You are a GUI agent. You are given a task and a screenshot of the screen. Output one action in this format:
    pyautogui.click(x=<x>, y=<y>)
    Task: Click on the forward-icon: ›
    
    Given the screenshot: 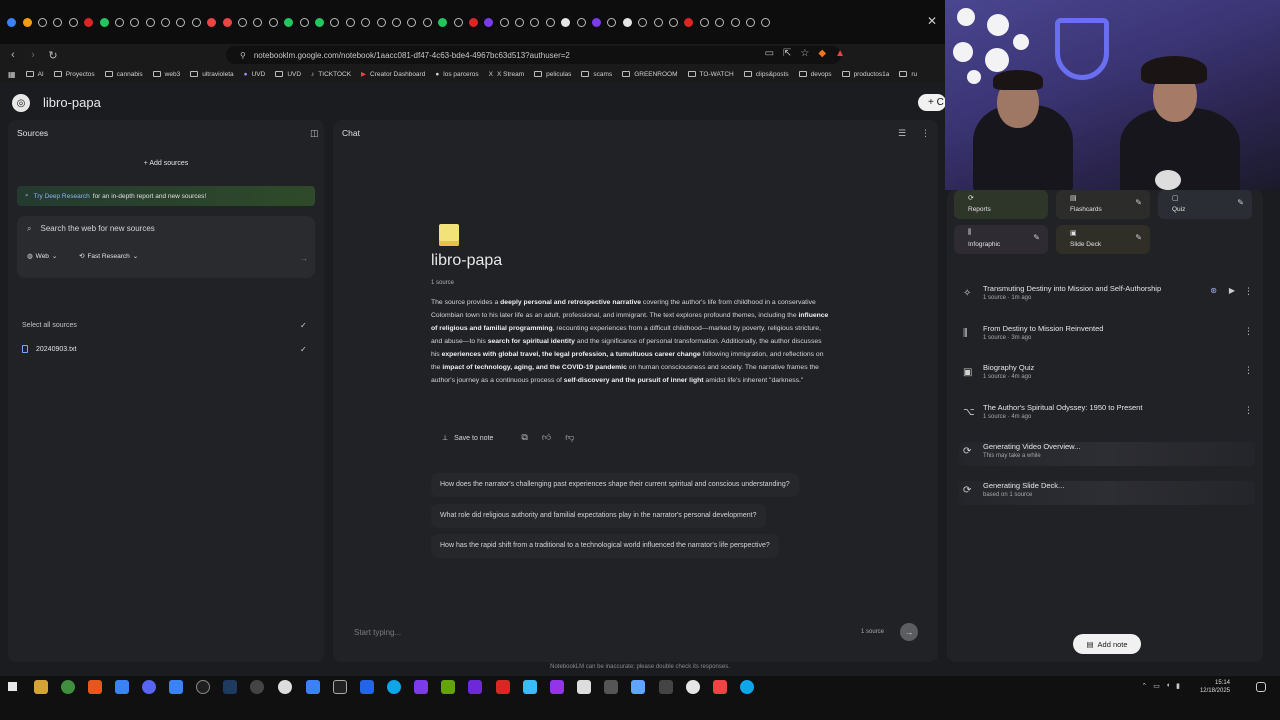 What is the action you would take?
    pyautogui.click(x=33, y=55)
    